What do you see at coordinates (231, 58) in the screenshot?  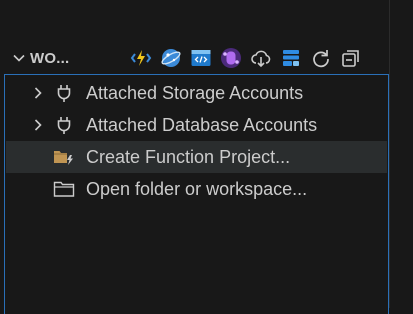 I see `logic-apps-icon` at bounding box center [231, 58].